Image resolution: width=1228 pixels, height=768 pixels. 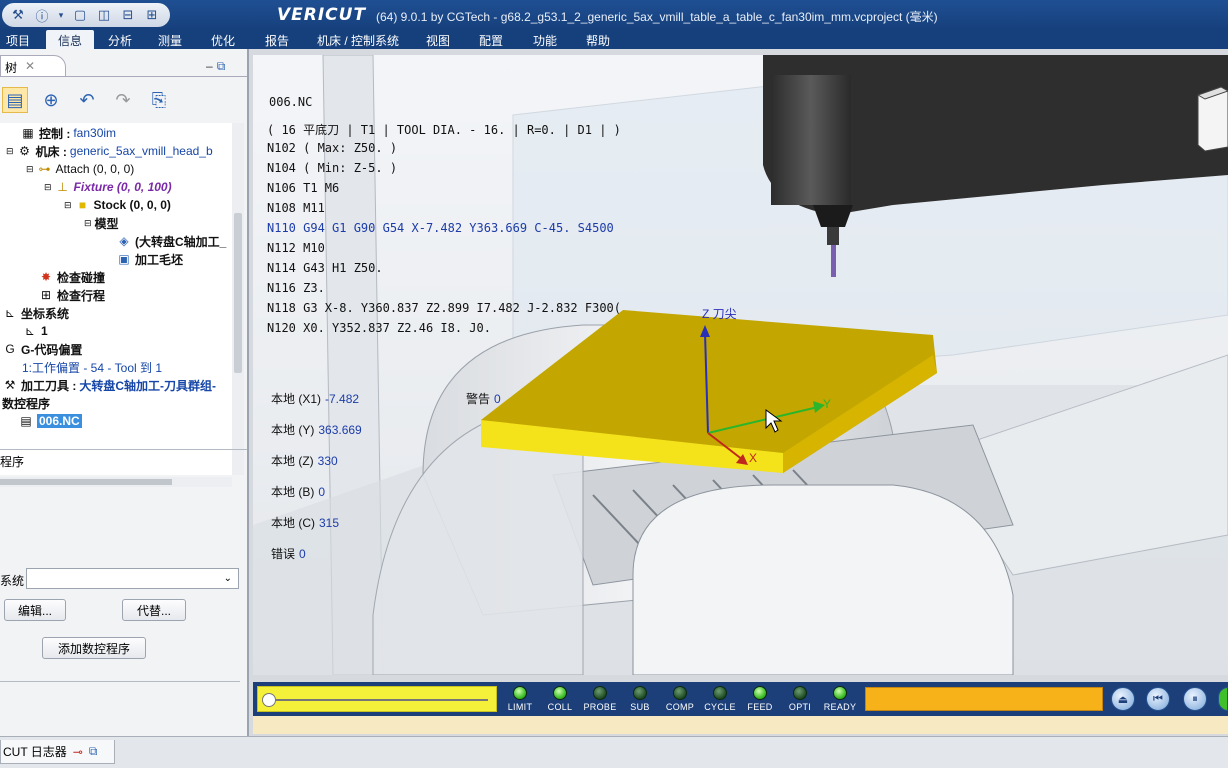 I want to click on menu-help: 帮助, so click(x=598, y=39).